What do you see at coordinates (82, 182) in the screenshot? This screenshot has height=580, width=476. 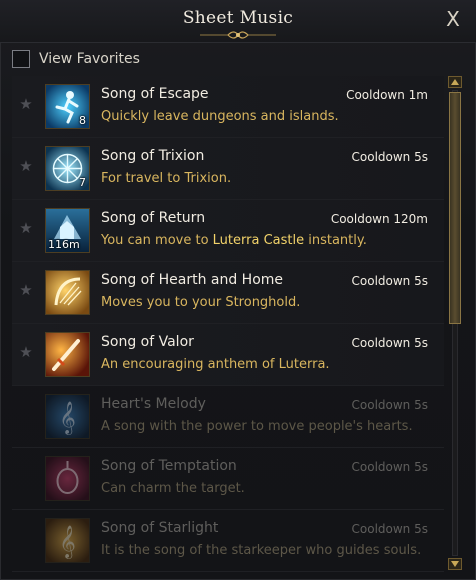 I see `song-count: 7` at bounding box center [82, 182].